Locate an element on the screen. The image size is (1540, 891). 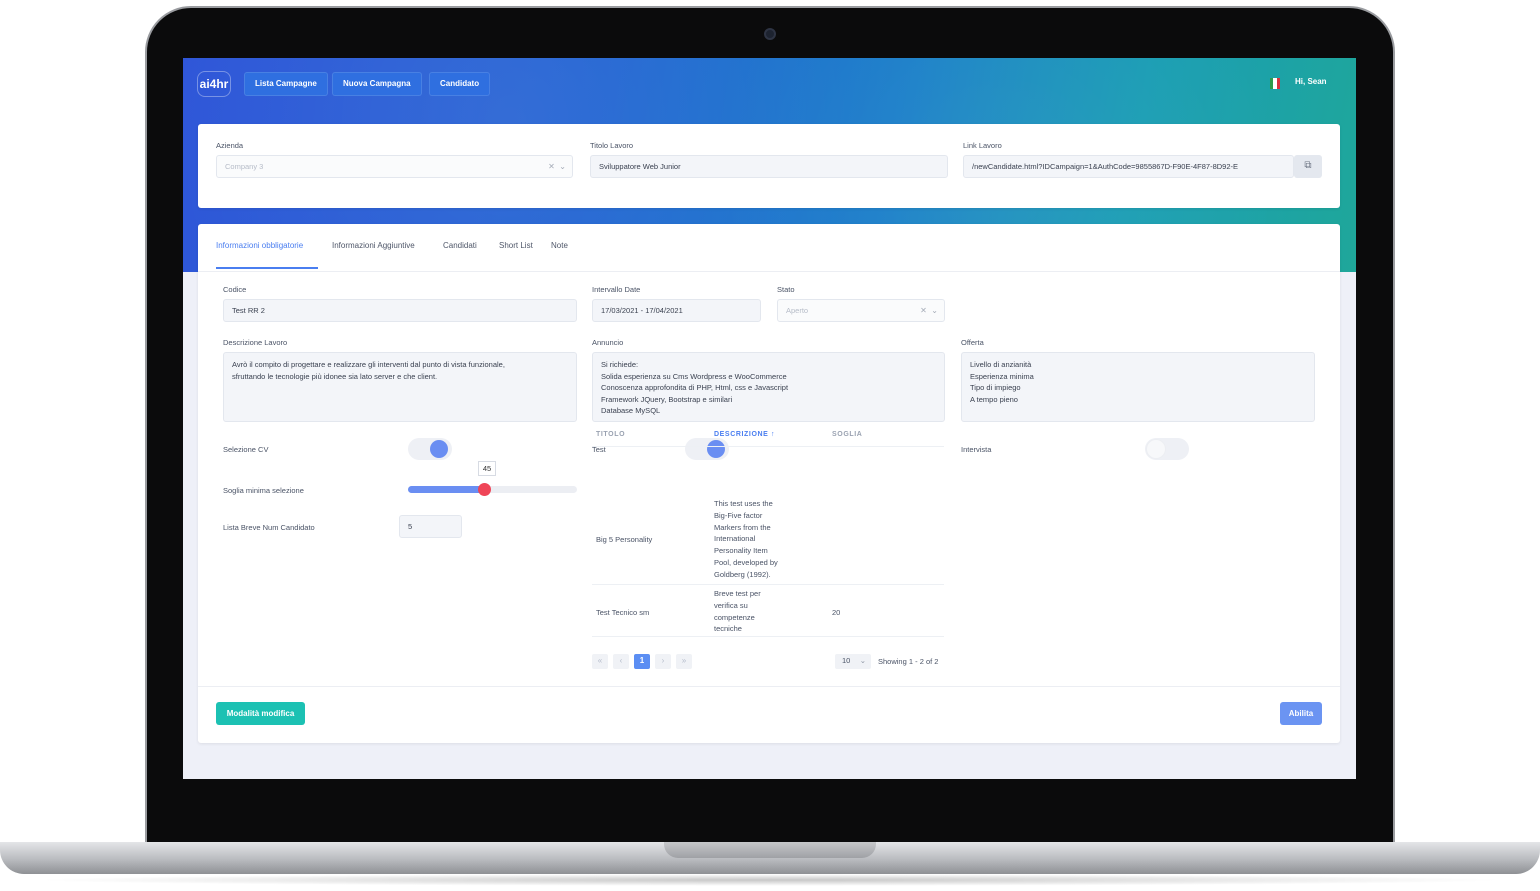
slider-fill is located at coordinates (446, 489).